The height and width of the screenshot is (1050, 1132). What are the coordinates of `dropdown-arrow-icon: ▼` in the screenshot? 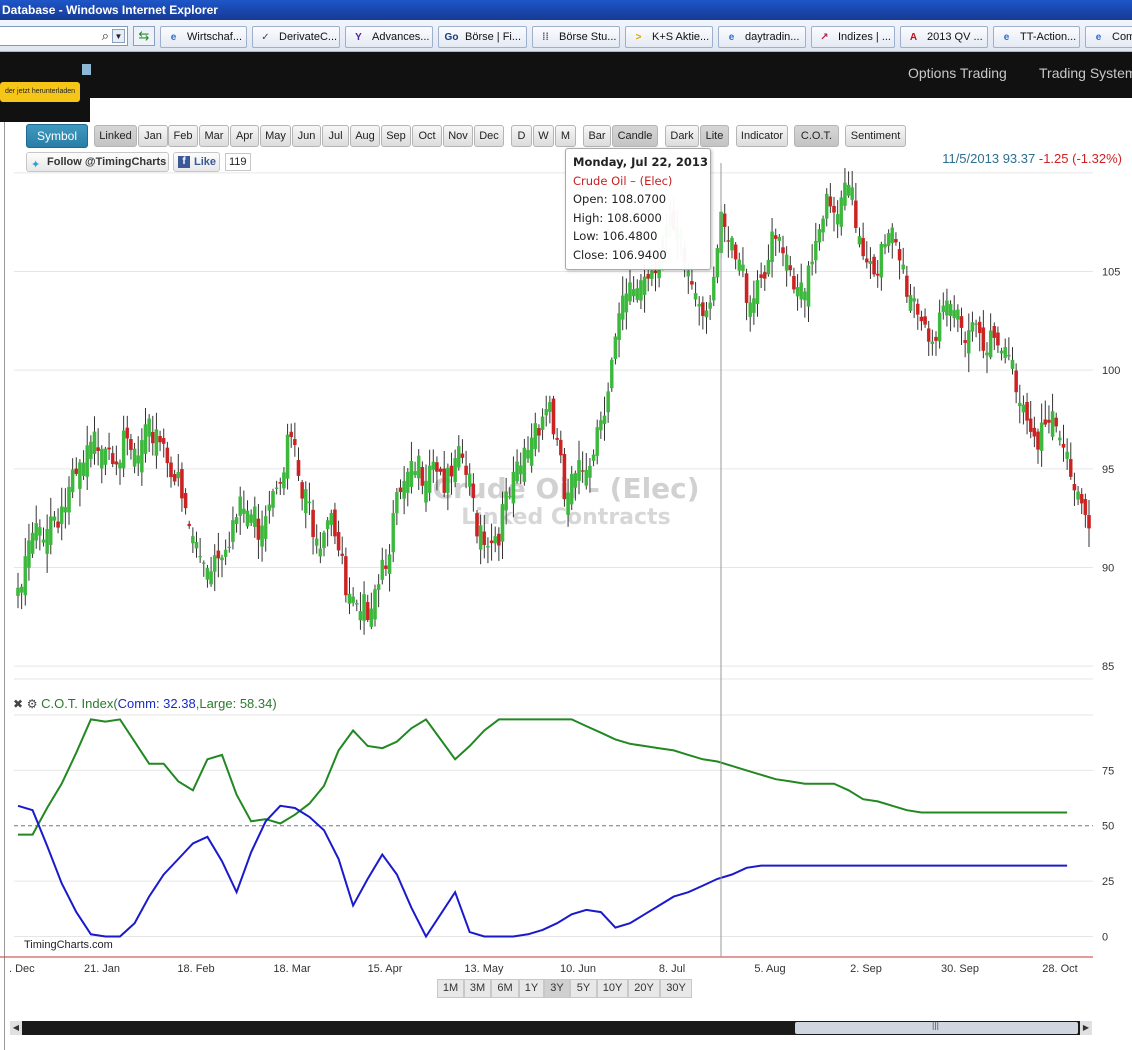 It's located at (118, 36).